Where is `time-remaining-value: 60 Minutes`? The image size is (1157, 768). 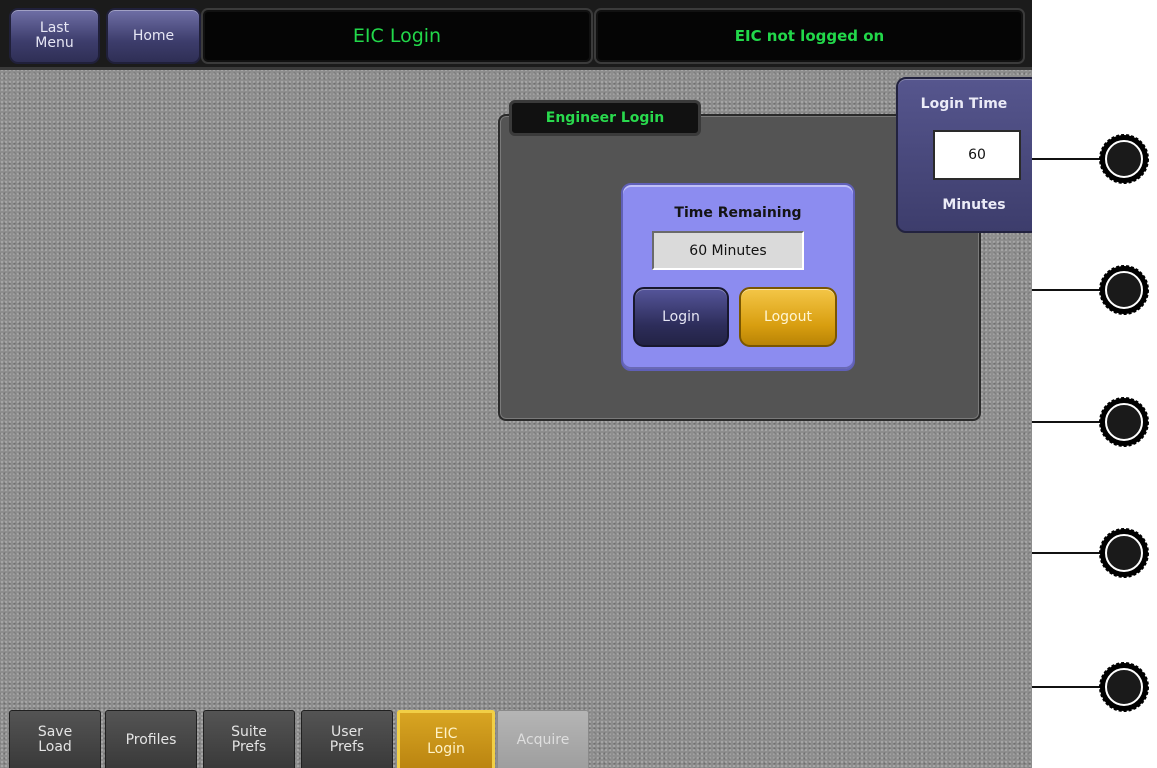 time-remaining-value: 60 Minutes is located at coordinates (728, 250).